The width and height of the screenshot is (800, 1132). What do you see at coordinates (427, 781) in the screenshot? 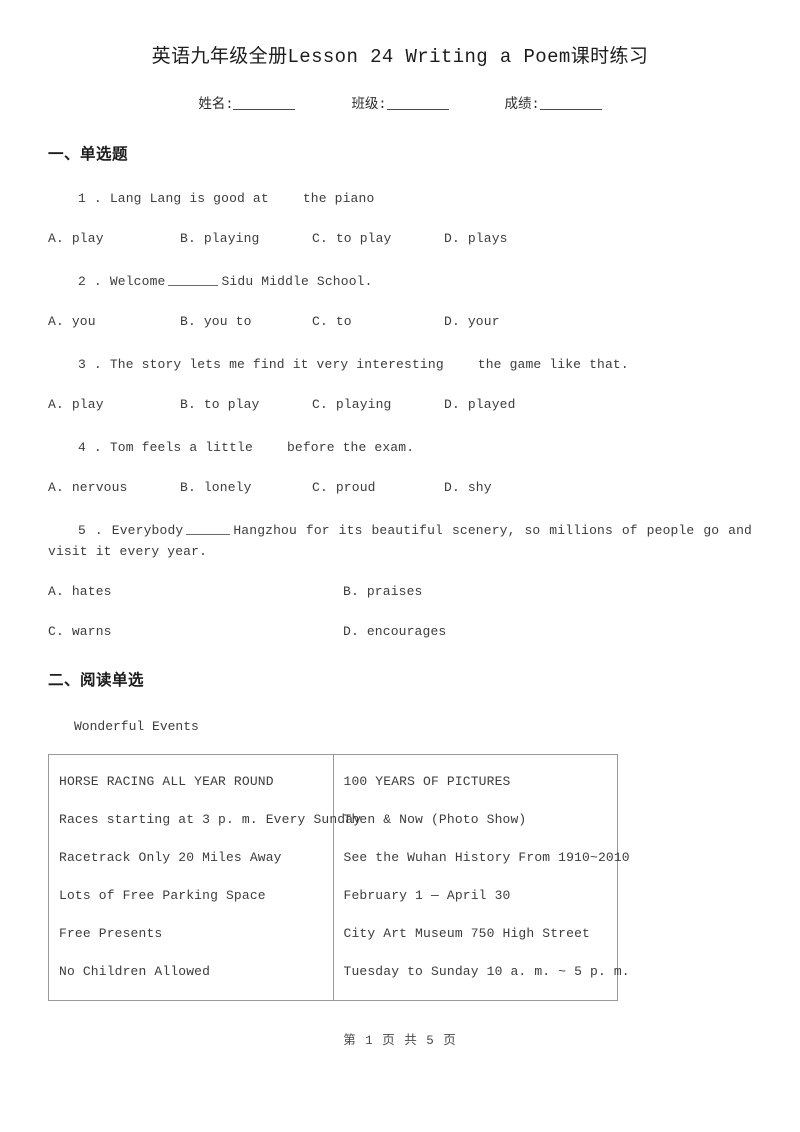
I see `right-line-1: 100 YEARS OF PICTURES` at bounding box center [427, 781].